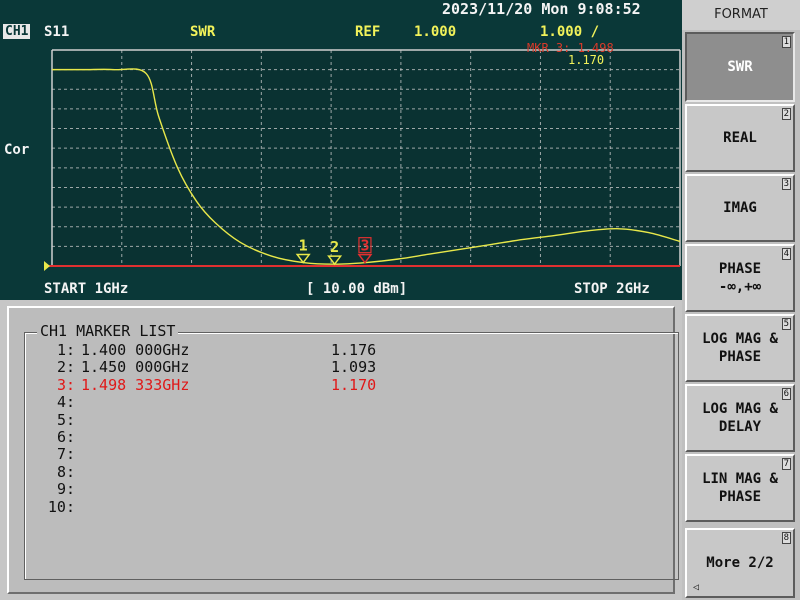 The height and width of the screenshot is (600, 800). I want to click on marker-row: 1: 1.400 000GHz 1.176, so click(235, 350).